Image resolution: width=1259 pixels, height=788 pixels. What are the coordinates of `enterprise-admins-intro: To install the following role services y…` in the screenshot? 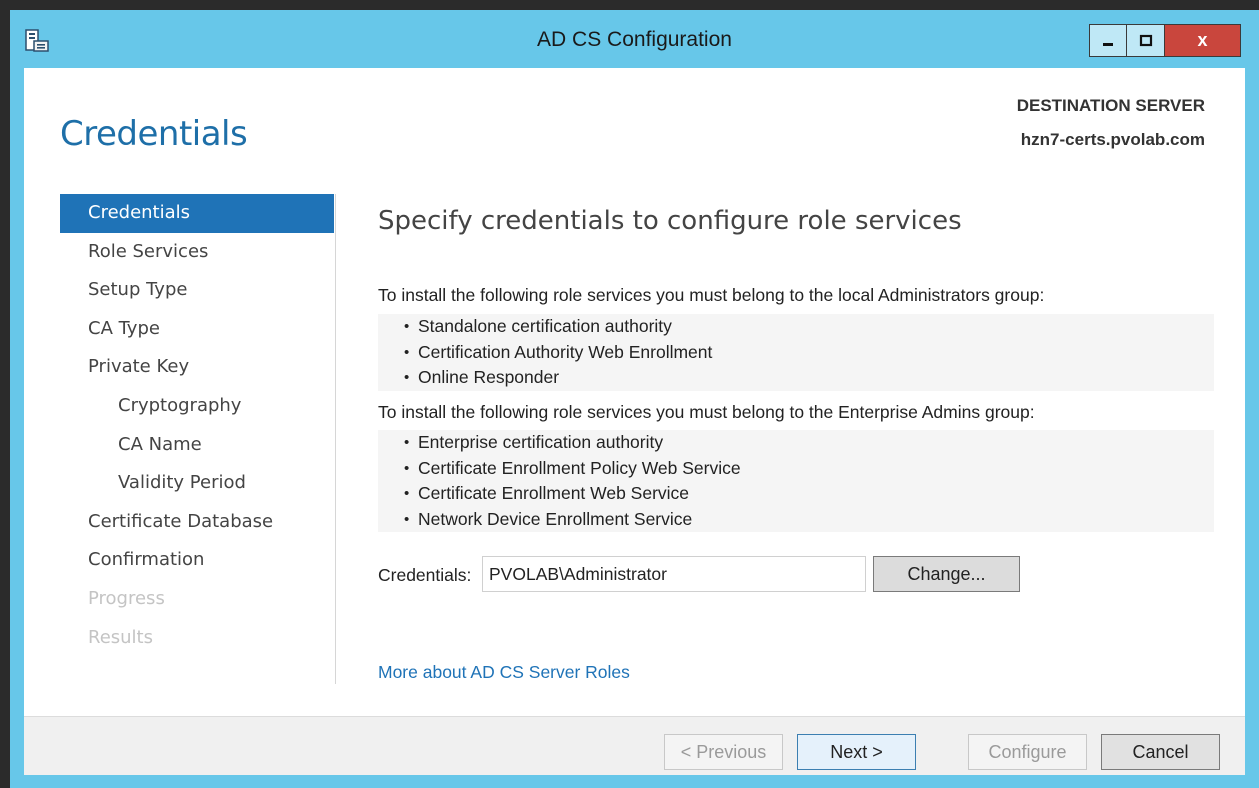 It's located at (706, 412).